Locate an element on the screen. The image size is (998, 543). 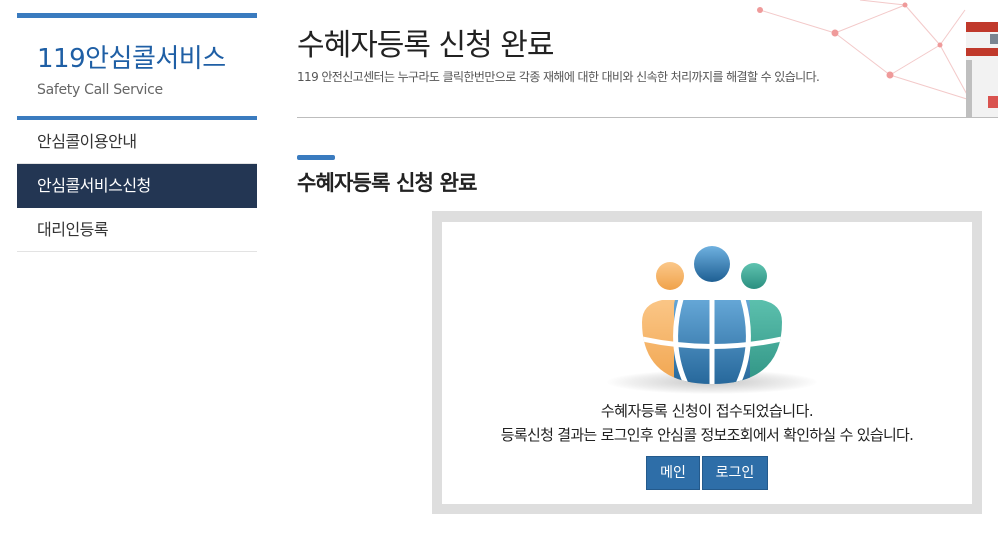
section-marker is located at coordinates (316, 157).